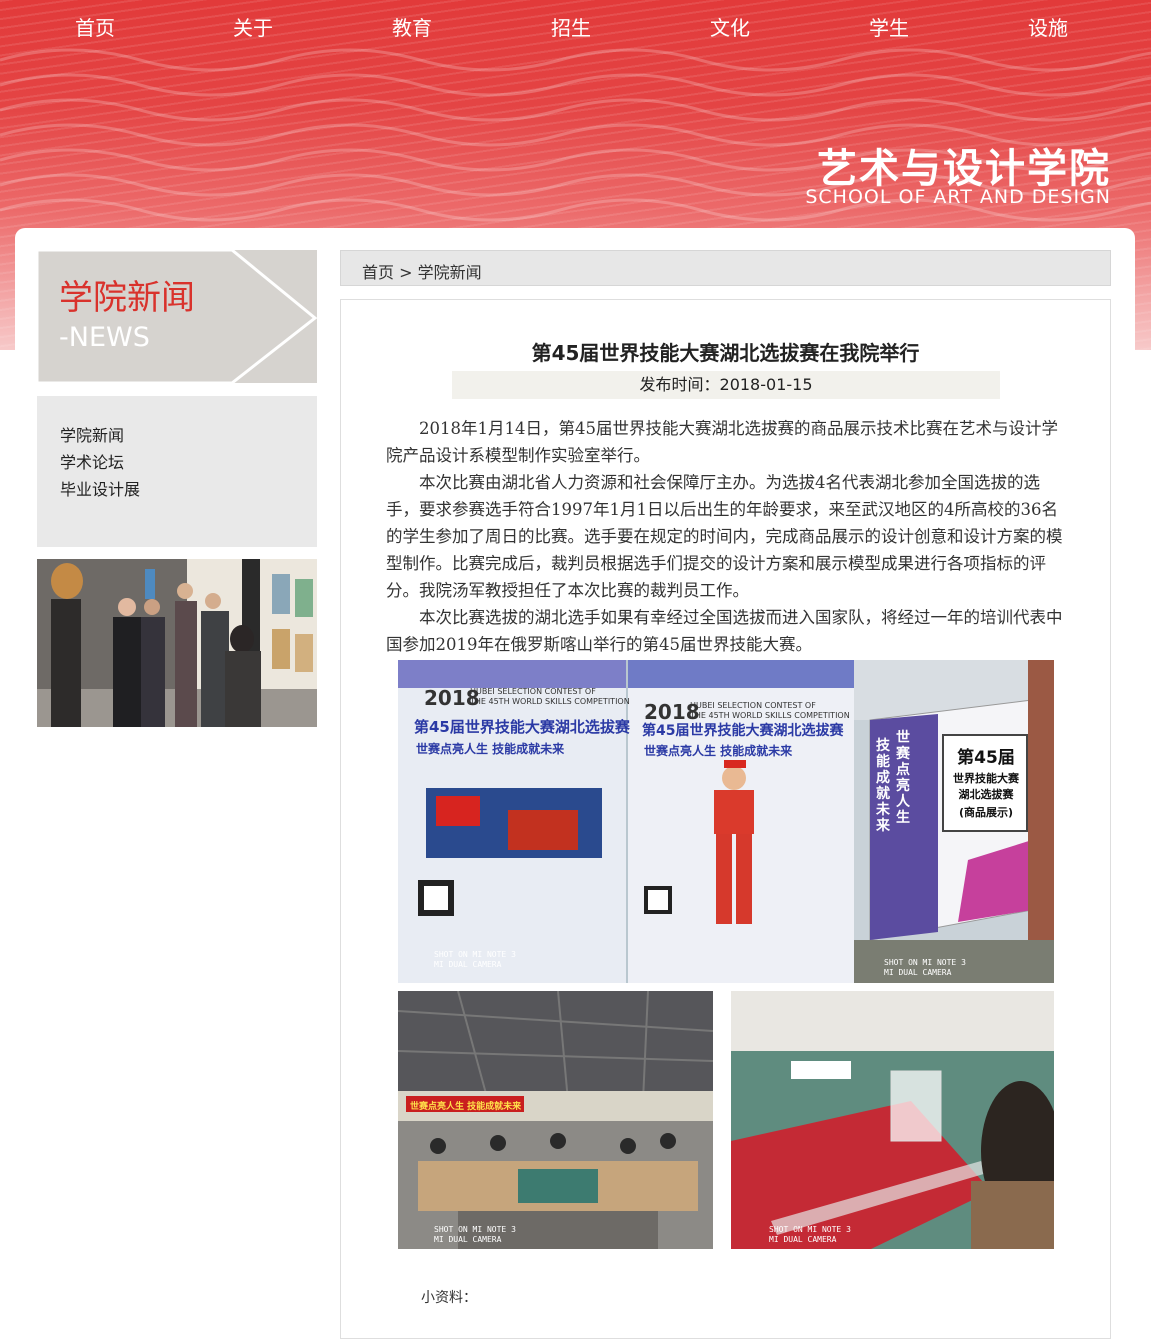 The width and height of the screenshot is (1151, 1339). Describe the element at coordinates (571, 26) in the screenshot. I see `nav-item-admissions: 招生` at that location.